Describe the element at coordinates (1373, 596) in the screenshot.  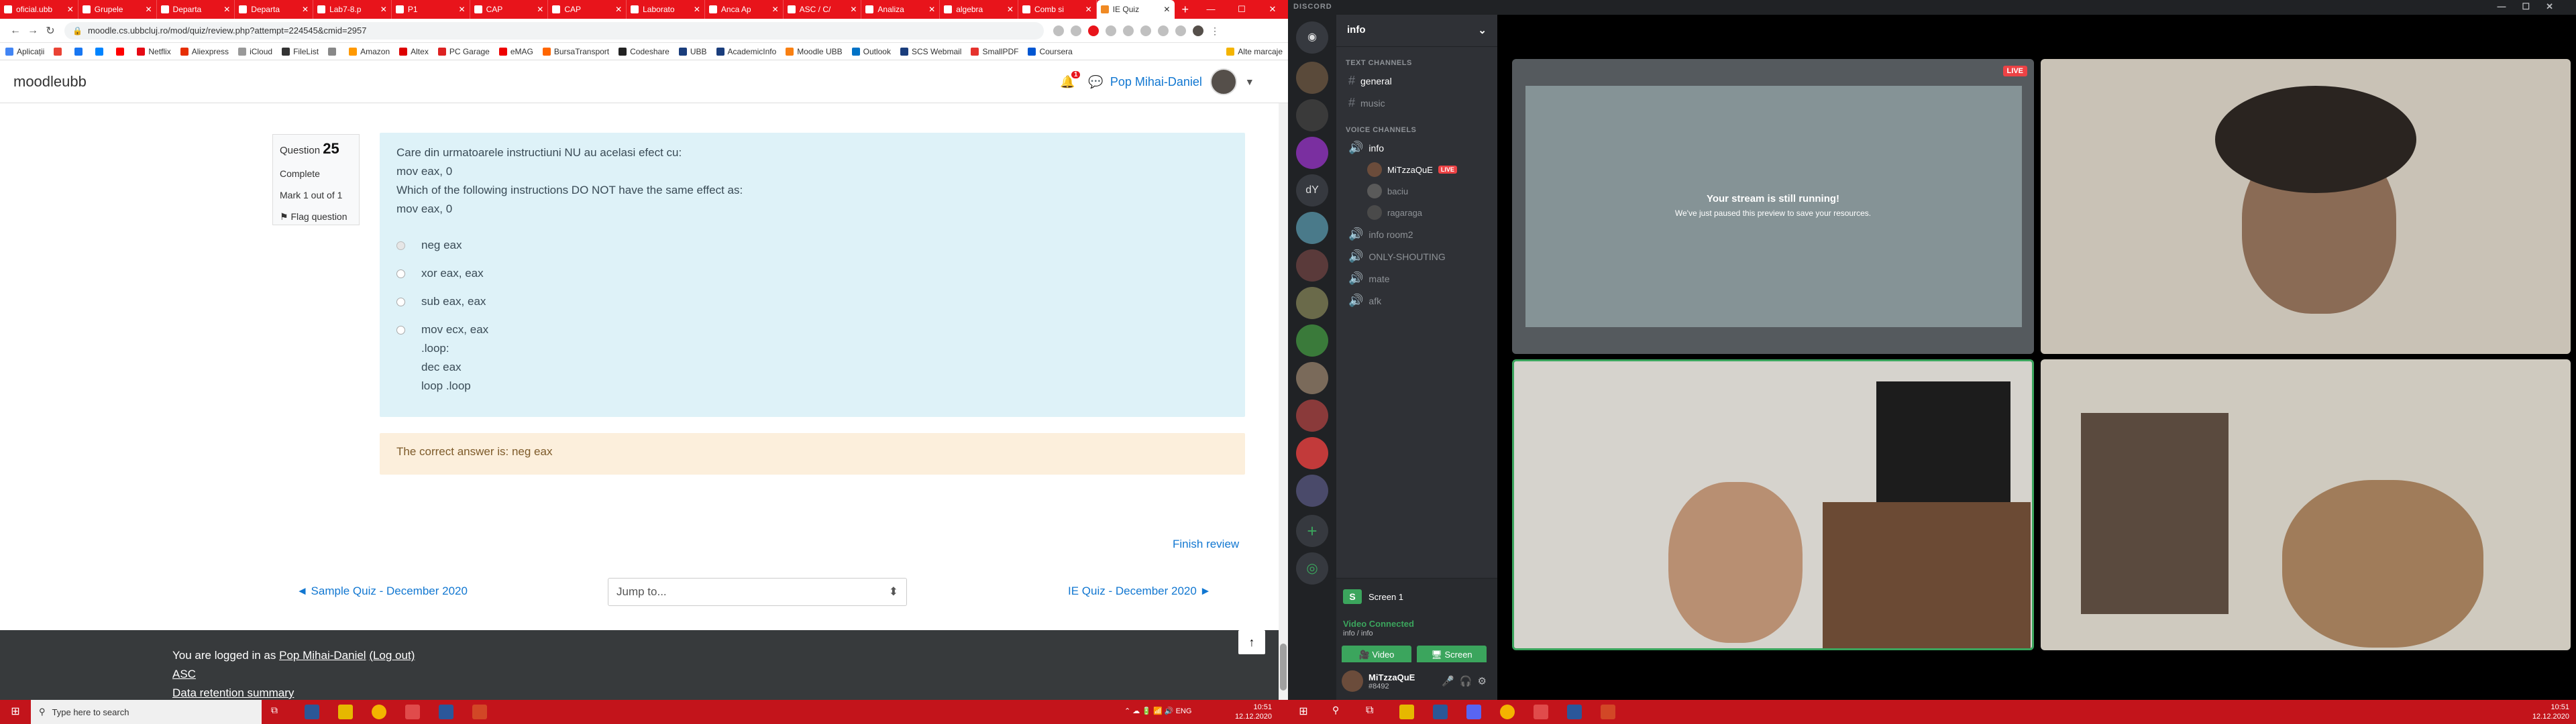
I see `screen-share-row: S Screen 1` at that location.